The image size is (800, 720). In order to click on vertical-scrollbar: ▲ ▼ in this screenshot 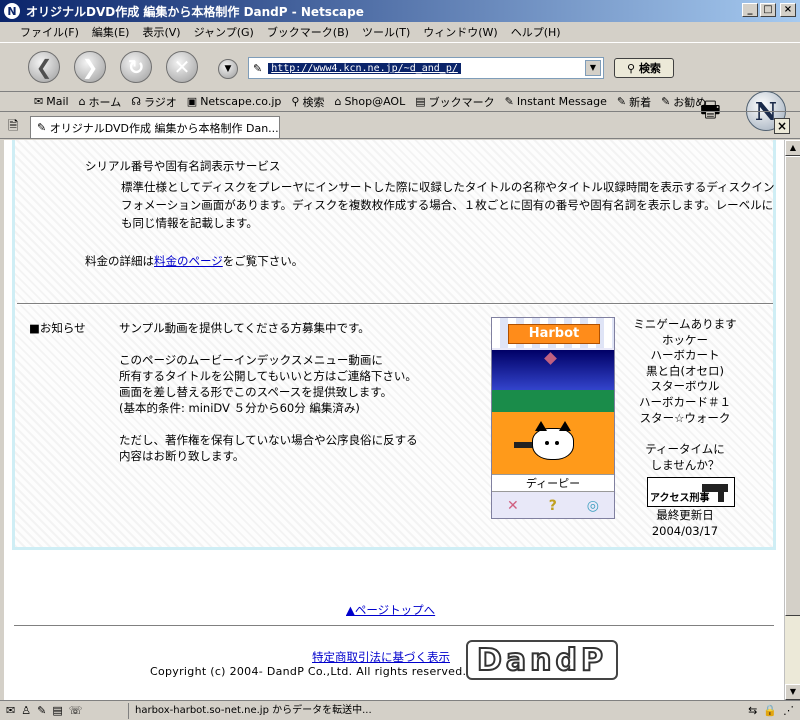, I will do `click(792, 420)`.